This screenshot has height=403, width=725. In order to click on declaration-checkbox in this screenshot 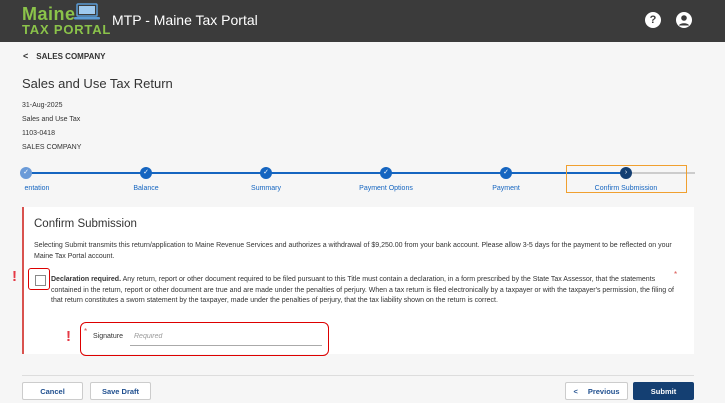, I will do `click(40, 280)`.